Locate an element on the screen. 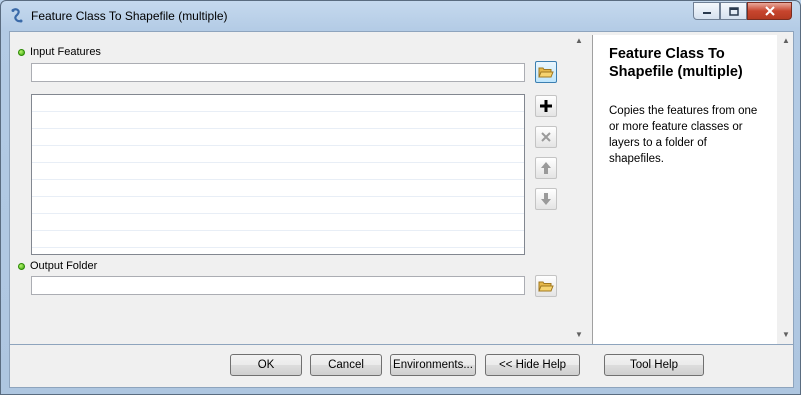 The image size is (801, 395). maximize-button is located at coordinates (733, 11).